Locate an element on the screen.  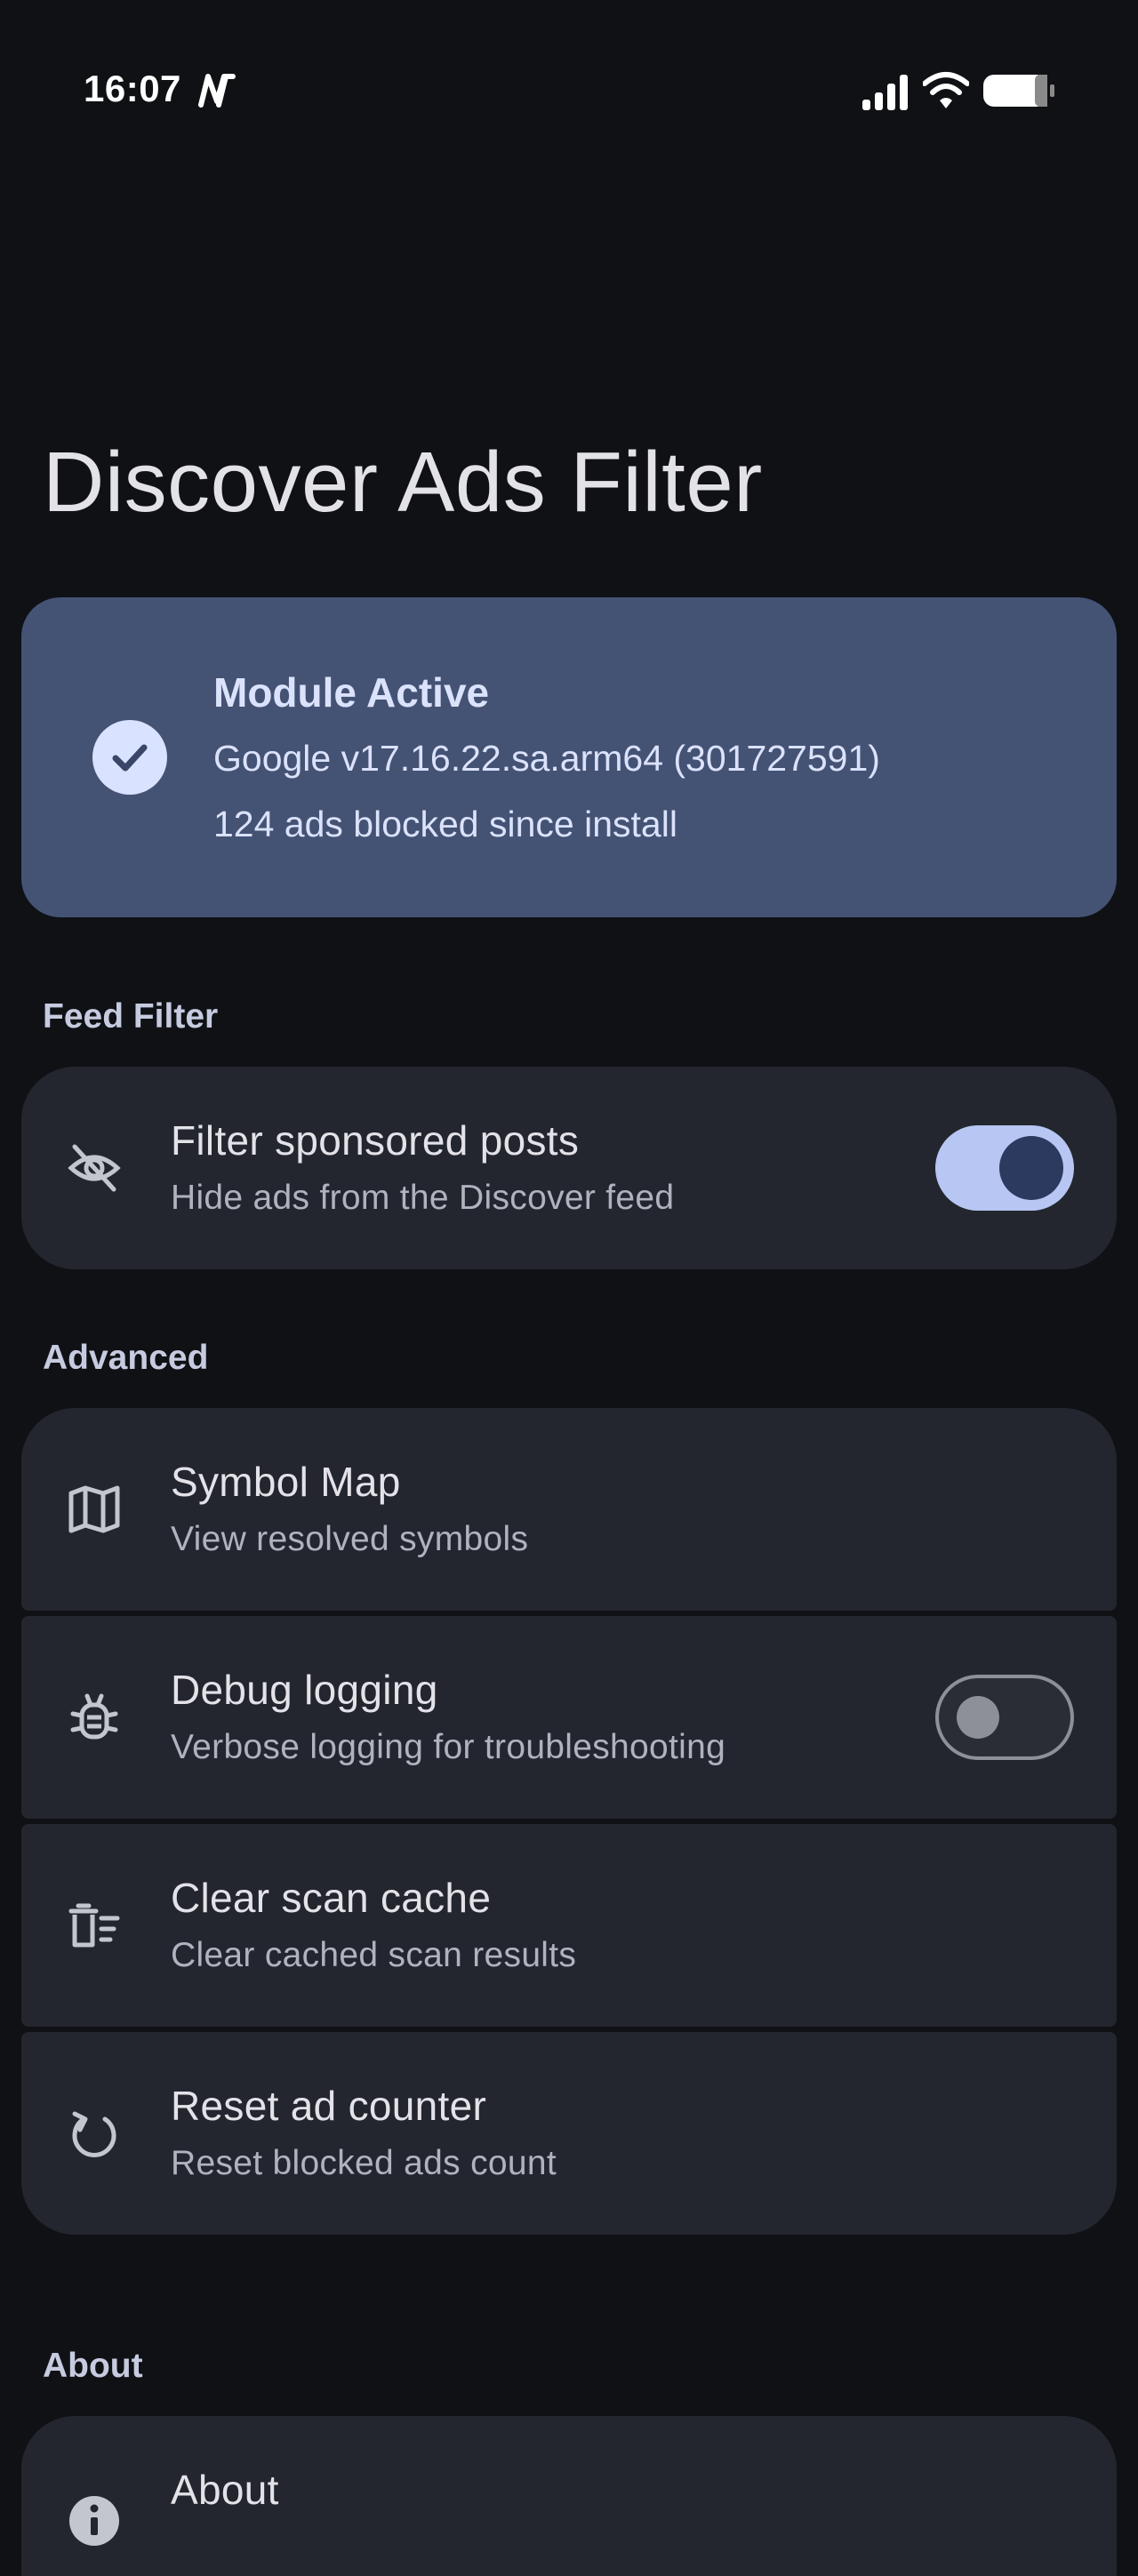
row-subtitle: Verbose logging for troubleshooting is located at coordinates (448, 1747).